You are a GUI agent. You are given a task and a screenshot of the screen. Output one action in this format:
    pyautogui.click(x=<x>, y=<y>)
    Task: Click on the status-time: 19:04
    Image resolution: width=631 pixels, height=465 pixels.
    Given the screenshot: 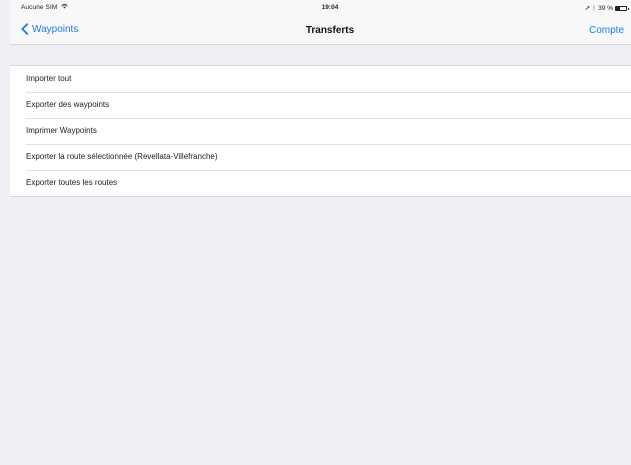 What is the action you would take?
    pyautogui.click(x=330, y=7)
    